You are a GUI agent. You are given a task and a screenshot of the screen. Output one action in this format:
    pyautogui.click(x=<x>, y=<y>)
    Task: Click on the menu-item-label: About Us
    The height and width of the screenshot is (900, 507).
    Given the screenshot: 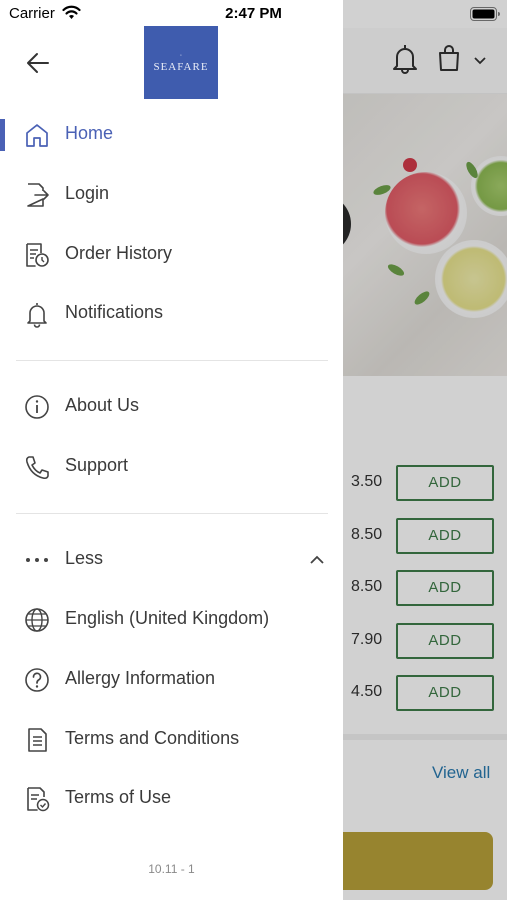 What is the action you would take?
    pyautogui.click(x=102, y=405)
    